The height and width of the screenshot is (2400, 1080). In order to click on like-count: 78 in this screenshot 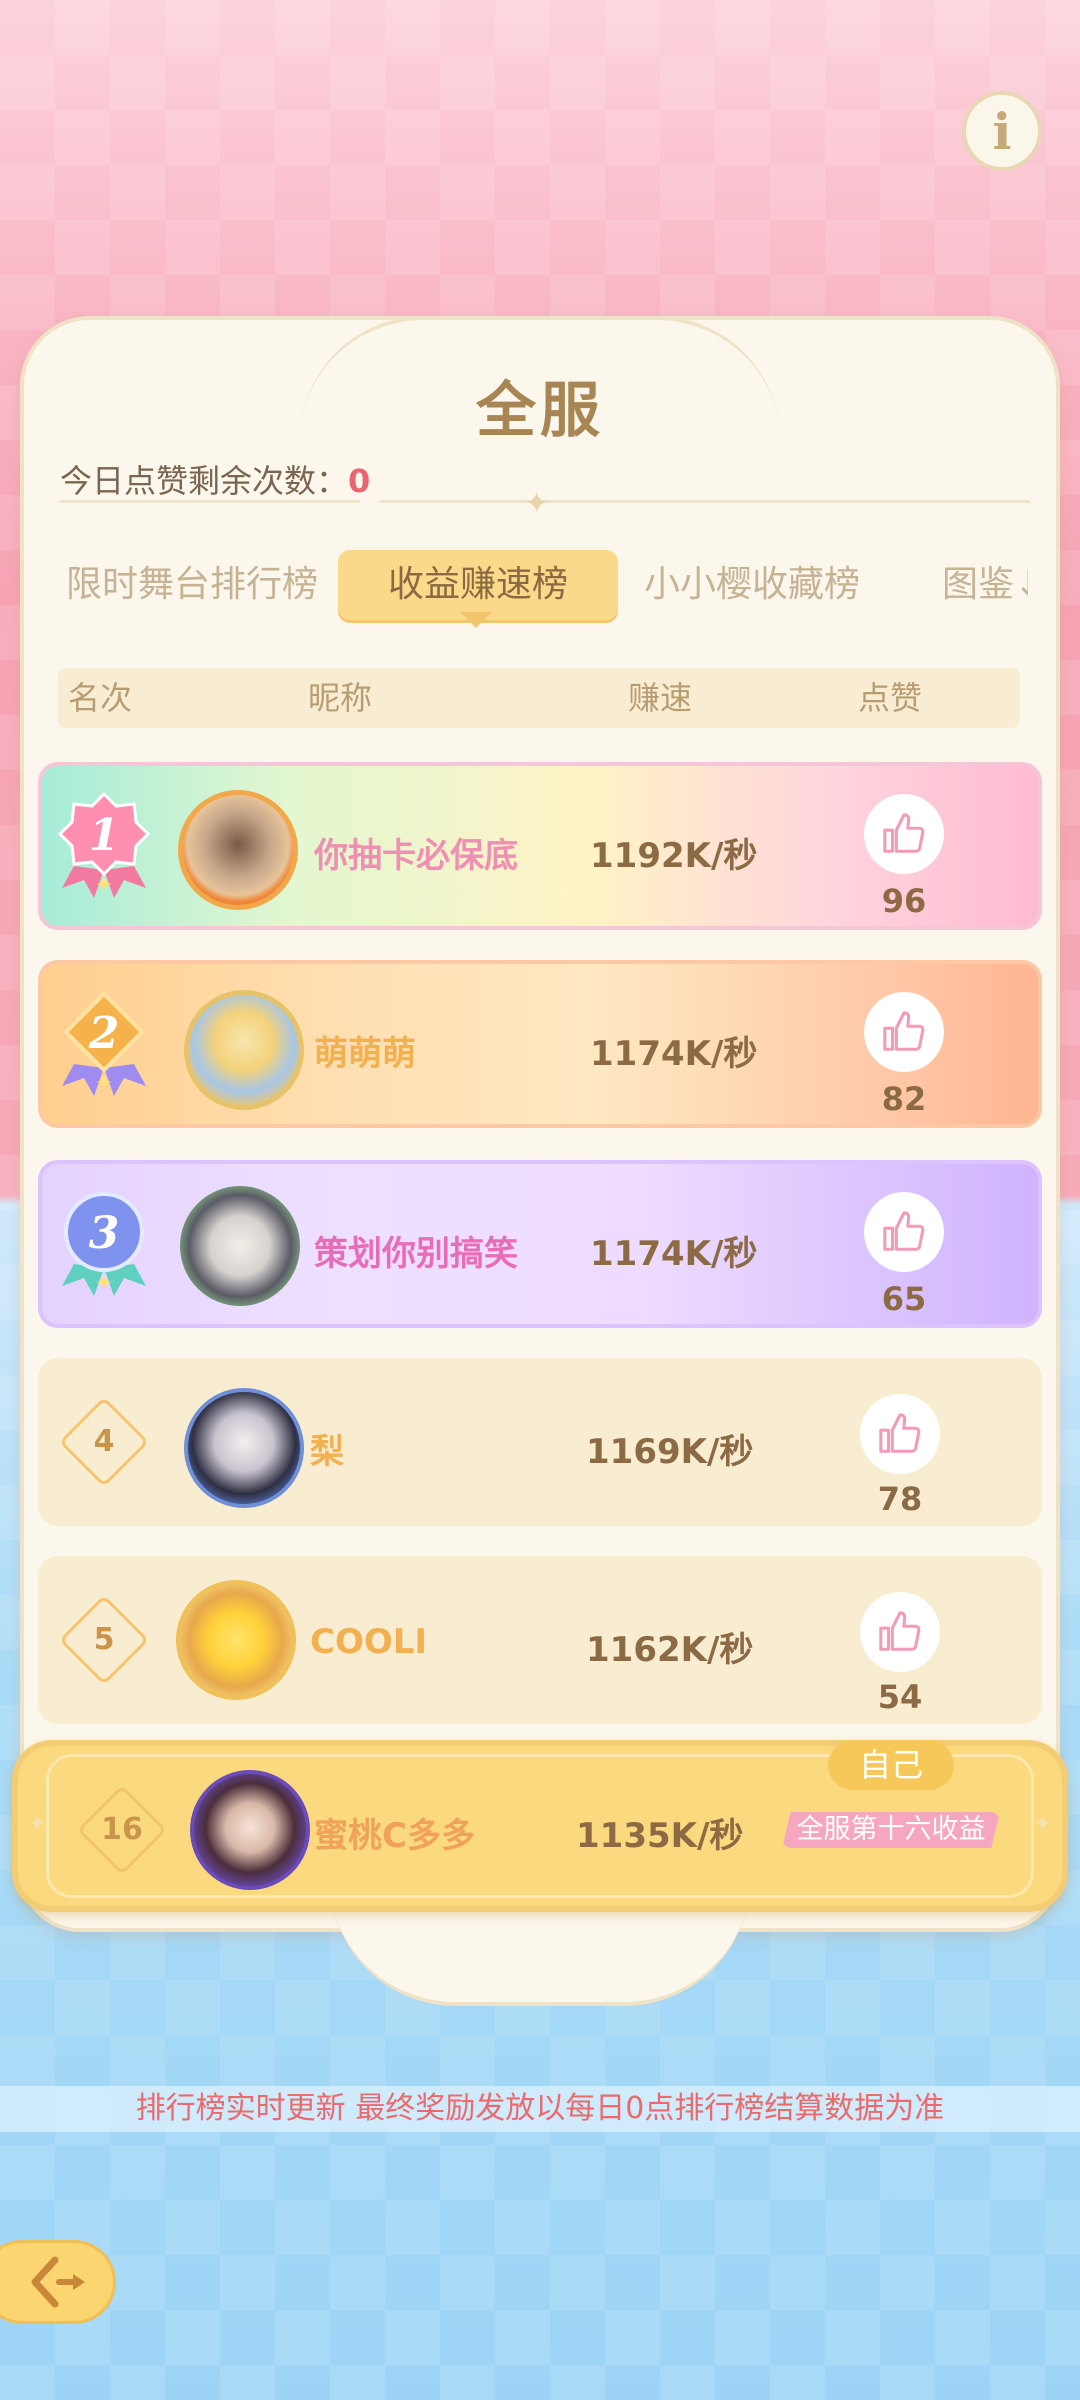, I will do `click(900, 1499)`.